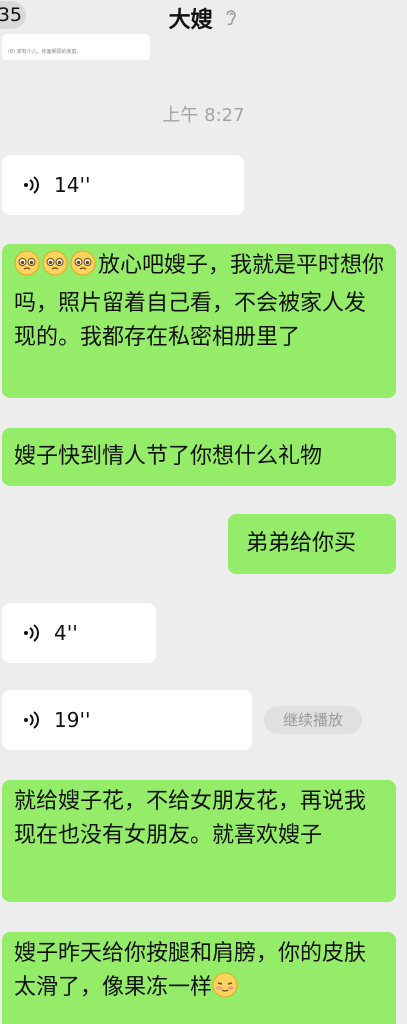 Image resolution: width=407 pixels, height=1024 pixels. Describe the element at coordinates (45, 52) in the screenshot. I see `card-snippet-text: (8) 家有小儿，体面朝阳的家庭。` at that location.